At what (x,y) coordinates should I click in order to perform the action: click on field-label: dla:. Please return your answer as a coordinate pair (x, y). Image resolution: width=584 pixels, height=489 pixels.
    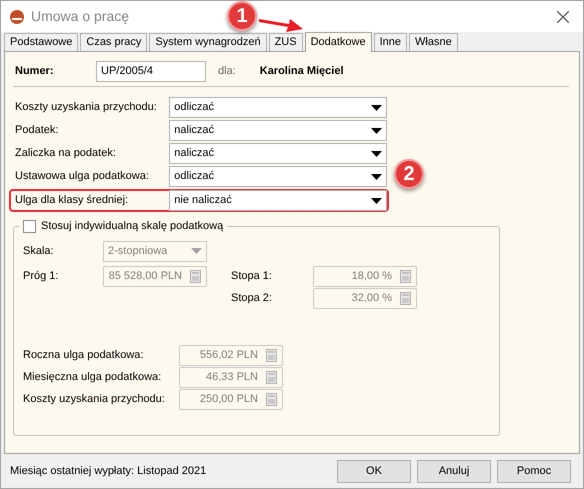
    Looking at the image, I should click on (227, 71).